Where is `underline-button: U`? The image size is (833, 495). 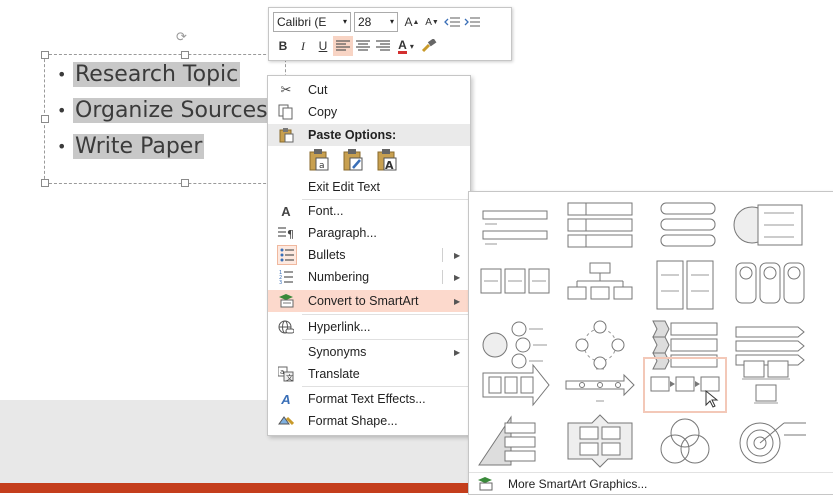 underline-button: U is located at coordinates (323, 46).